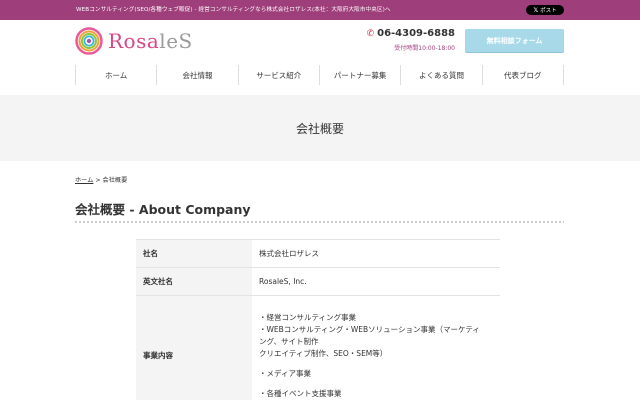 This screenshot has width=640, height=400. I want to click on nav-item-company: 会社情報, so click(196, 75).